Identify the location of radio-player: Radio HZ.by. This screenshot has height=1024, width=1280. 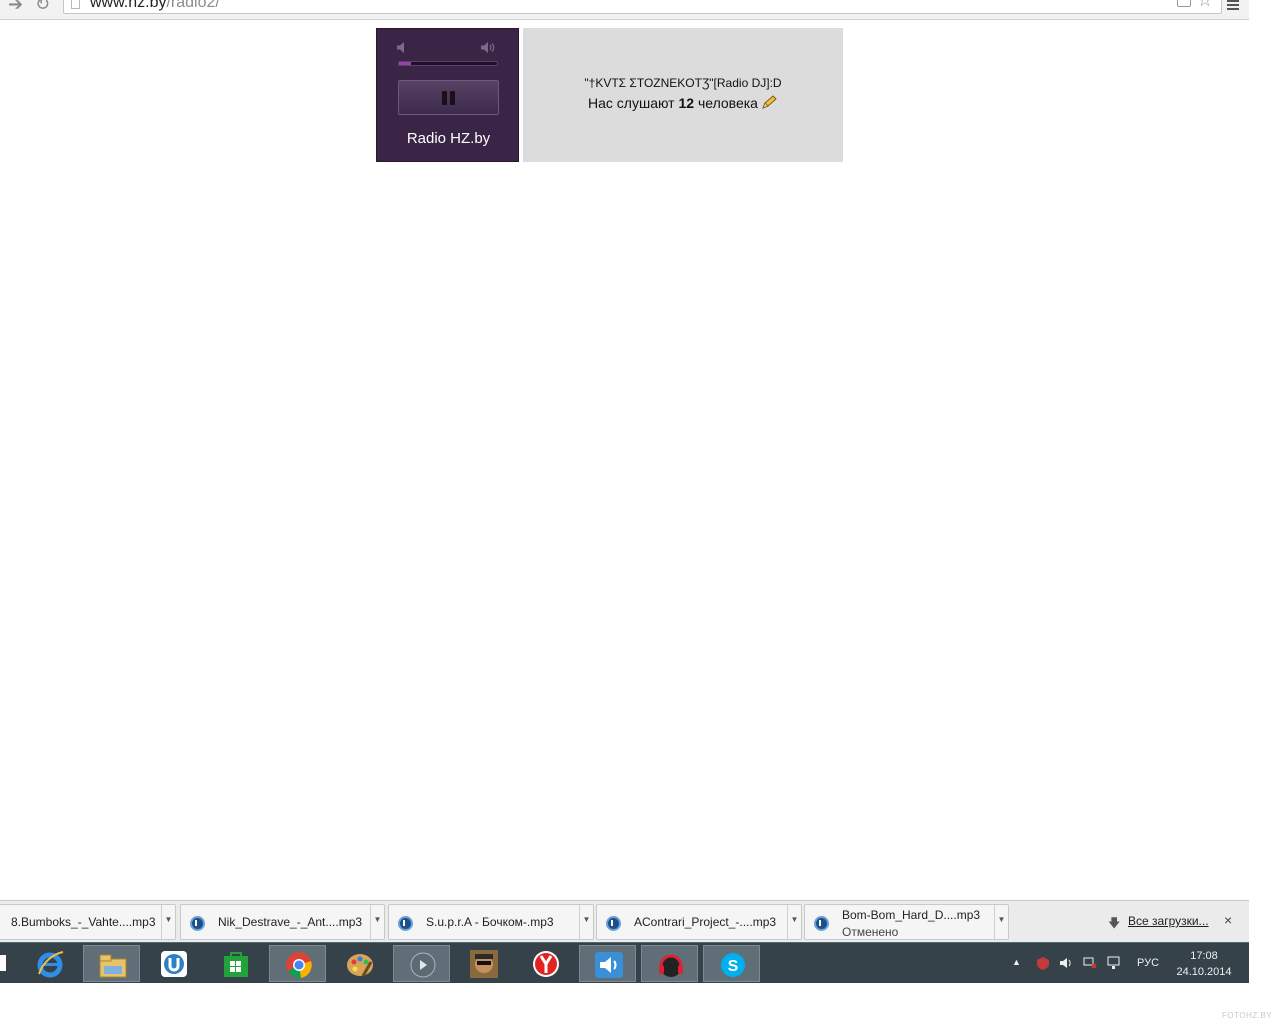
(447, 95).